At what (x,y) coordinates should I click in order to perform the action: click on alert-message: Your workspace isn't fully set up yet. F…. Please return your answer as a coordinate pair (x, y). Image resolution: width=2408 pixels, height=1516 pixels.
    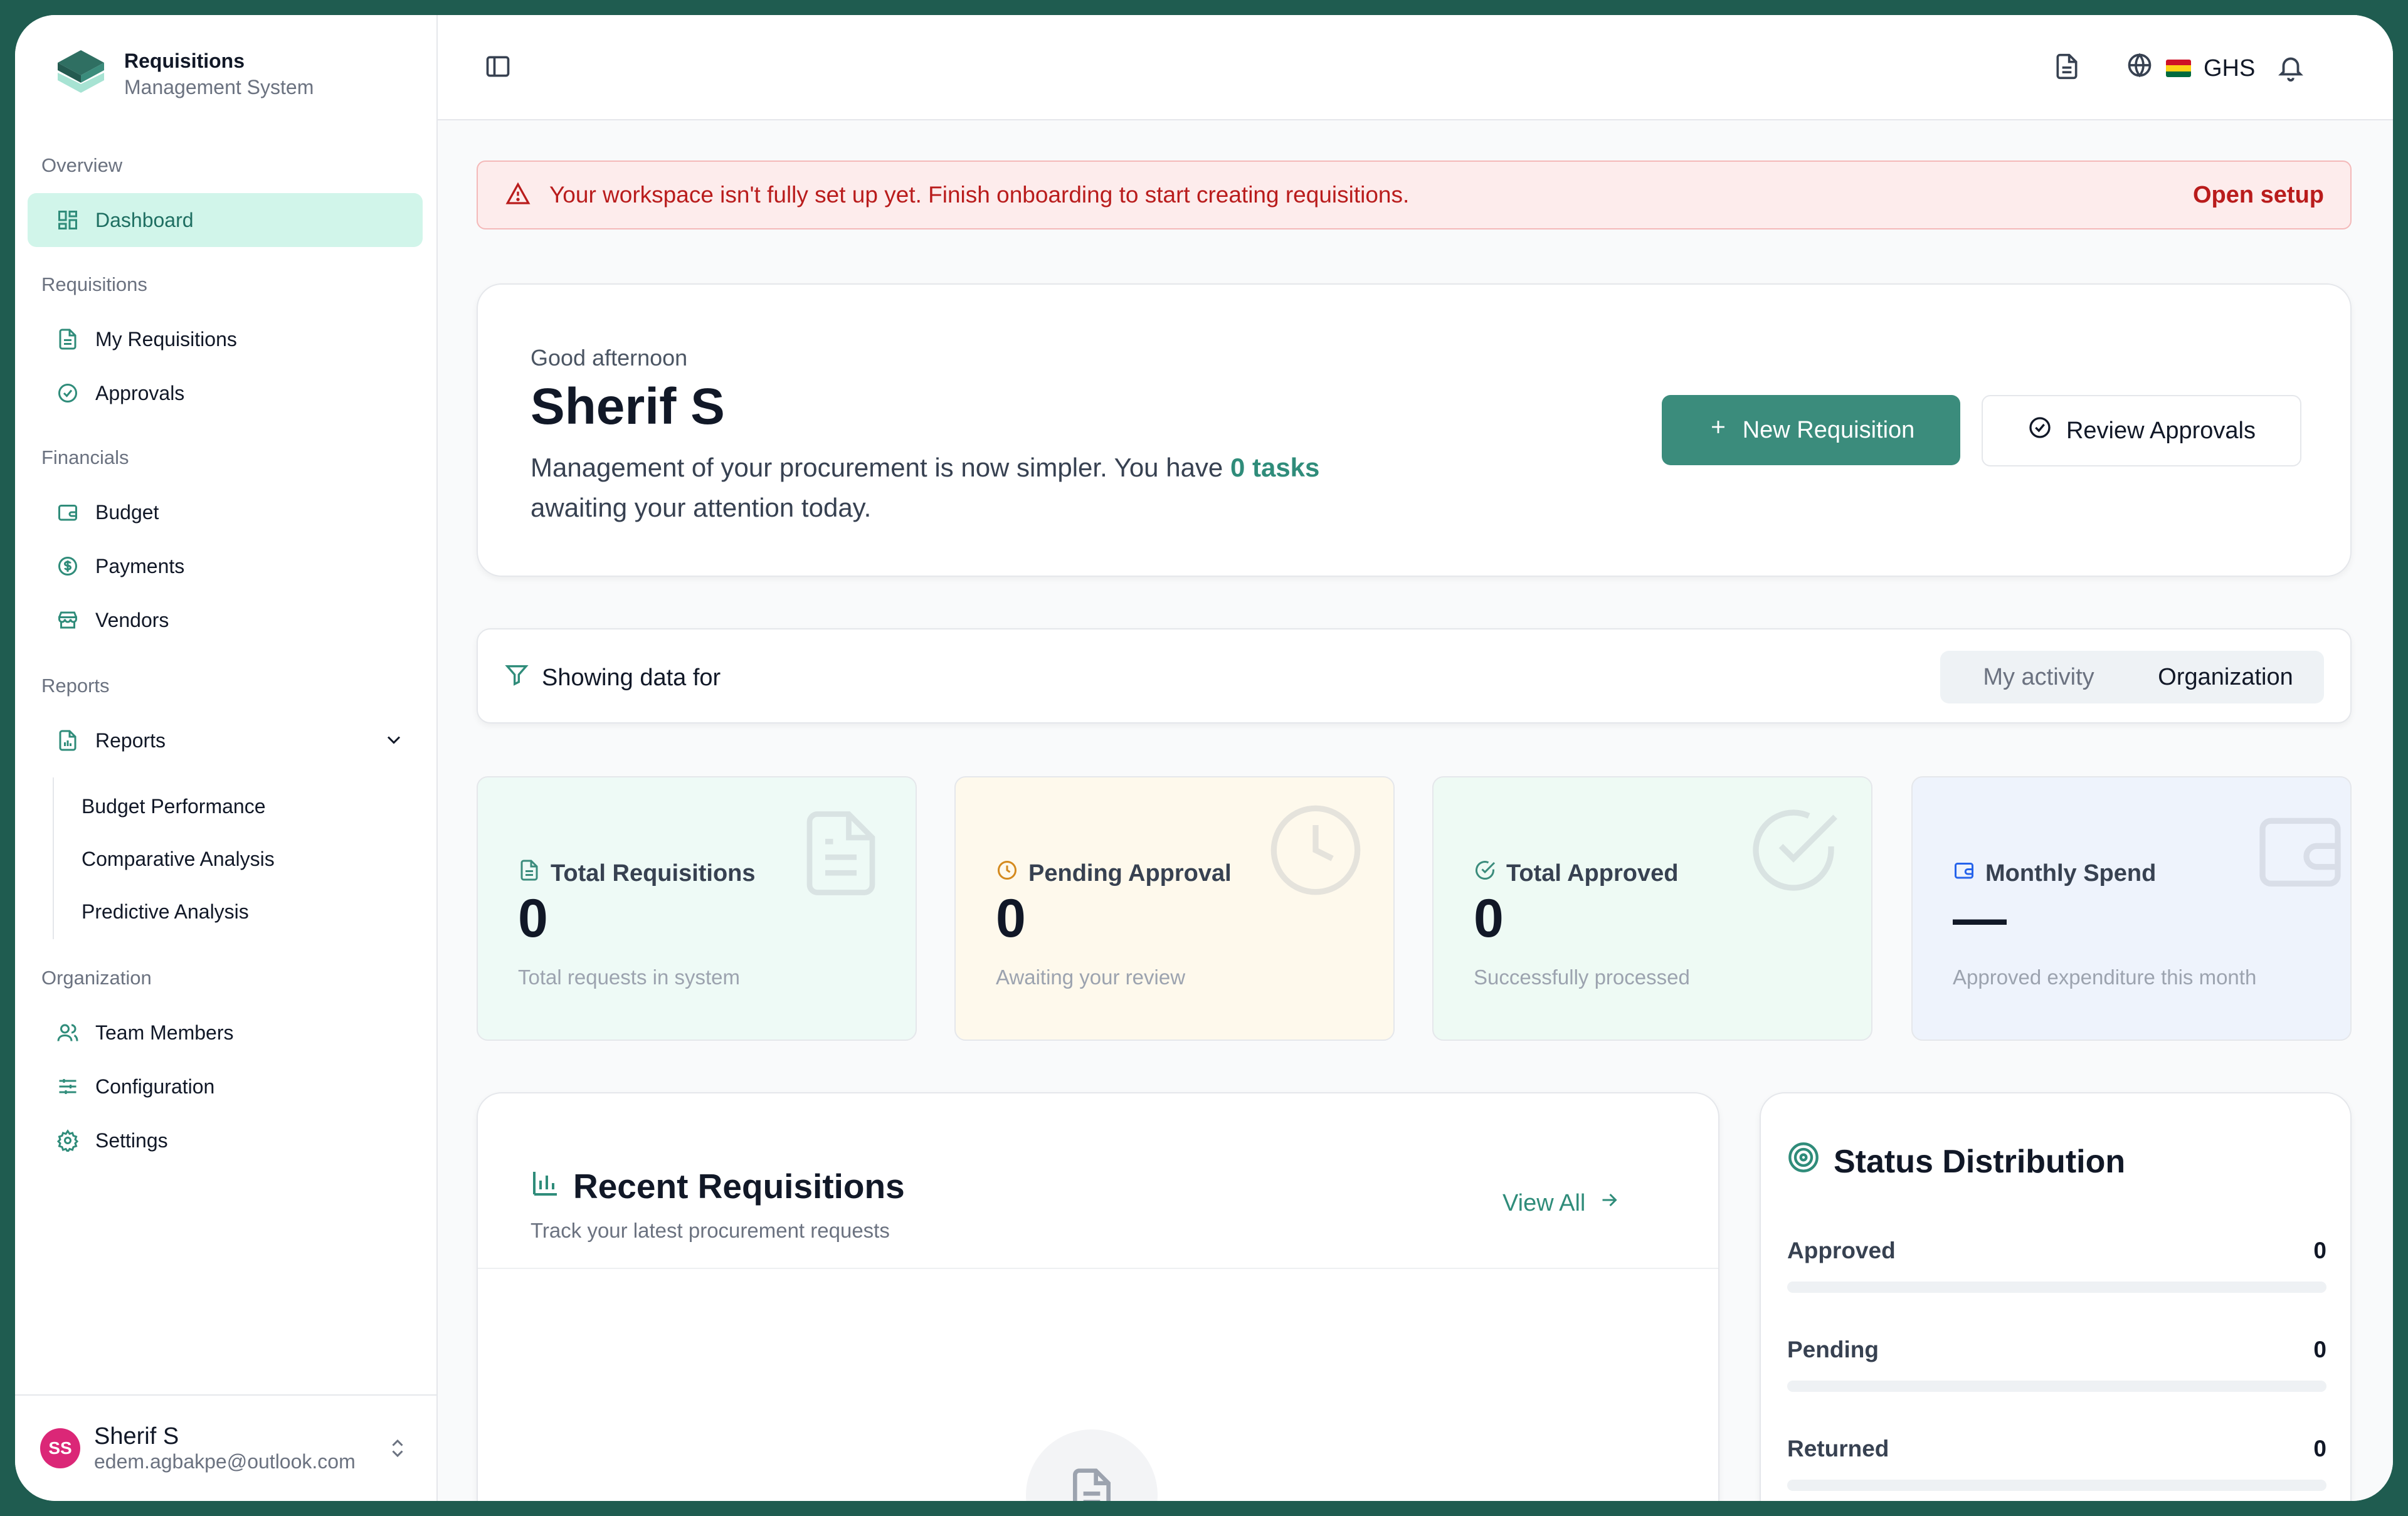
    Looking at the image, I should click on (979, 195).